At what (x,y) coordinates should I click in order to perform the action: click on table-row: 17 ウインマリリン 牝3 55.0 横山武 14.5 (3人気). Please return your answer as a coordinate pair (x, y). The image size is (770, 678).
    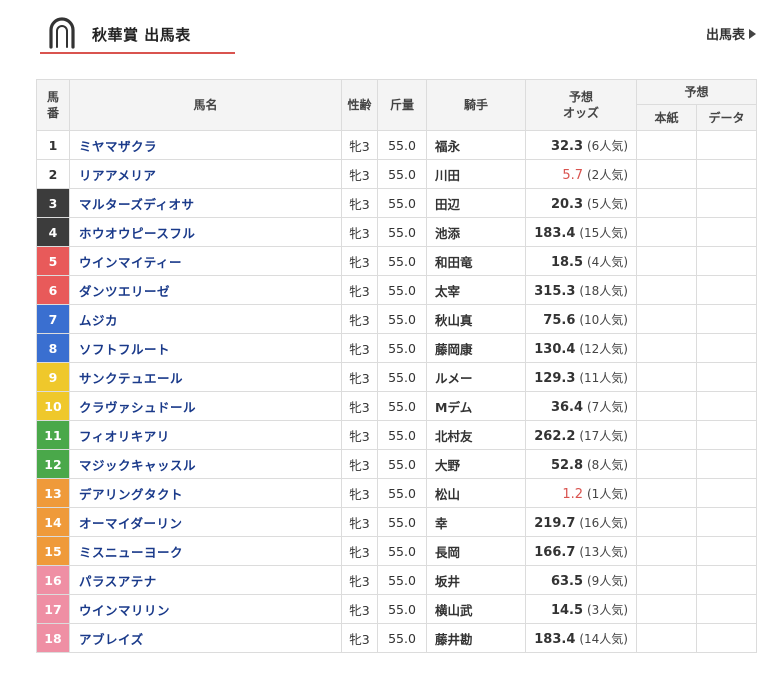
    Looking at the image, I should click on (397, 609).